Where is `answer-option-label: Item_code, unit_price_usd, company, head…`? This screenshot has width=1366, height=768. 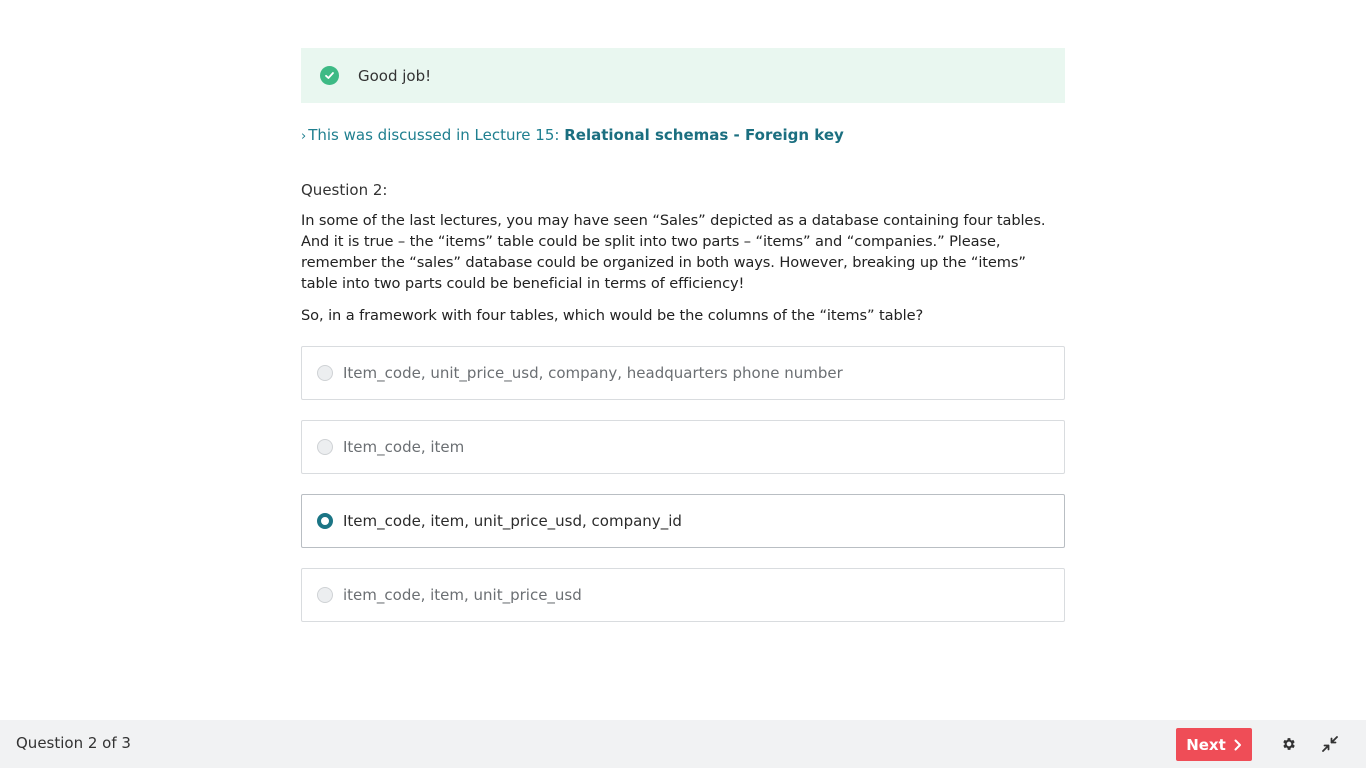
answer-option-label: Item_code, unit_price_usd, company, head… is located at coordinates (593, 373).